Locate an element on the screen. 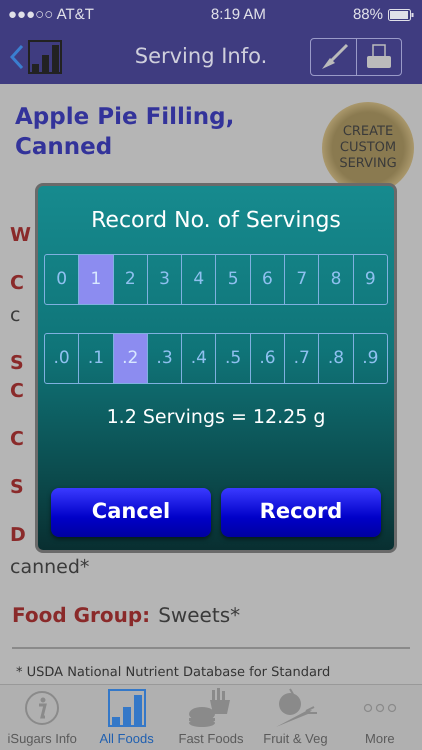  footnote-text: * USDA National Nutrient Database for Standard is located at coordinates (174, 673).